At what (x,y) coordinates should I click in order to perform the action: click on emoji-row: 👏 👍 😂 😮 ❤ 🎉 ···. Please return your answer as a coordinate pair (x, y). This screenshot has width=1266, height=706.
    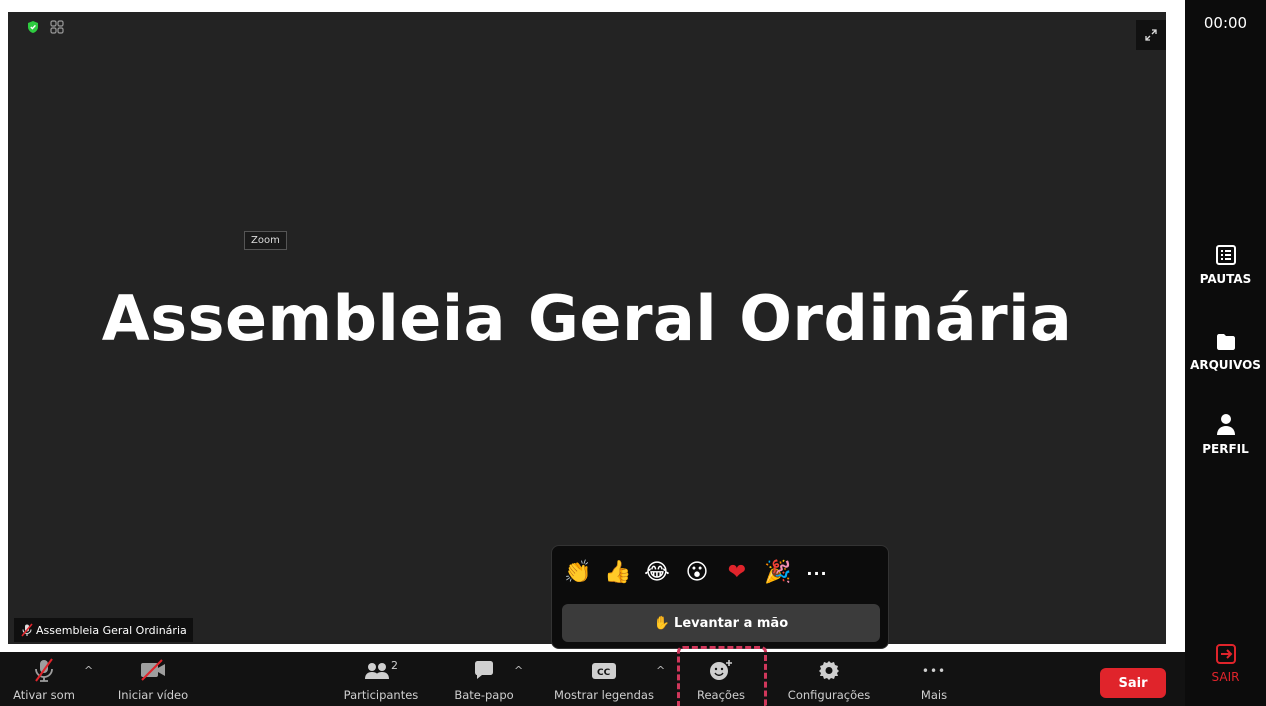
    Looking at the image, I should click on (697, 573).